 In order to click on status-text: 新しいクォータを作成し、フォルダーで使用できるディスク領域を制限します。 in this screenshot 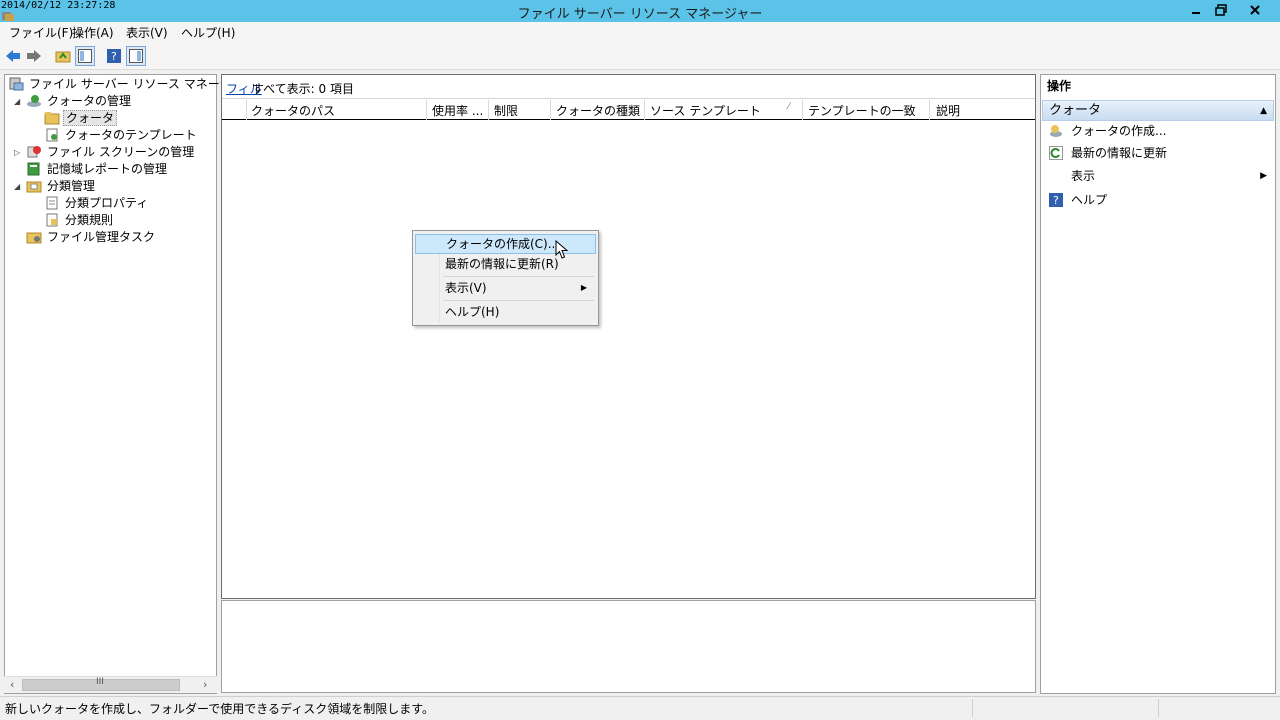, I will do `click(220, 709)`.